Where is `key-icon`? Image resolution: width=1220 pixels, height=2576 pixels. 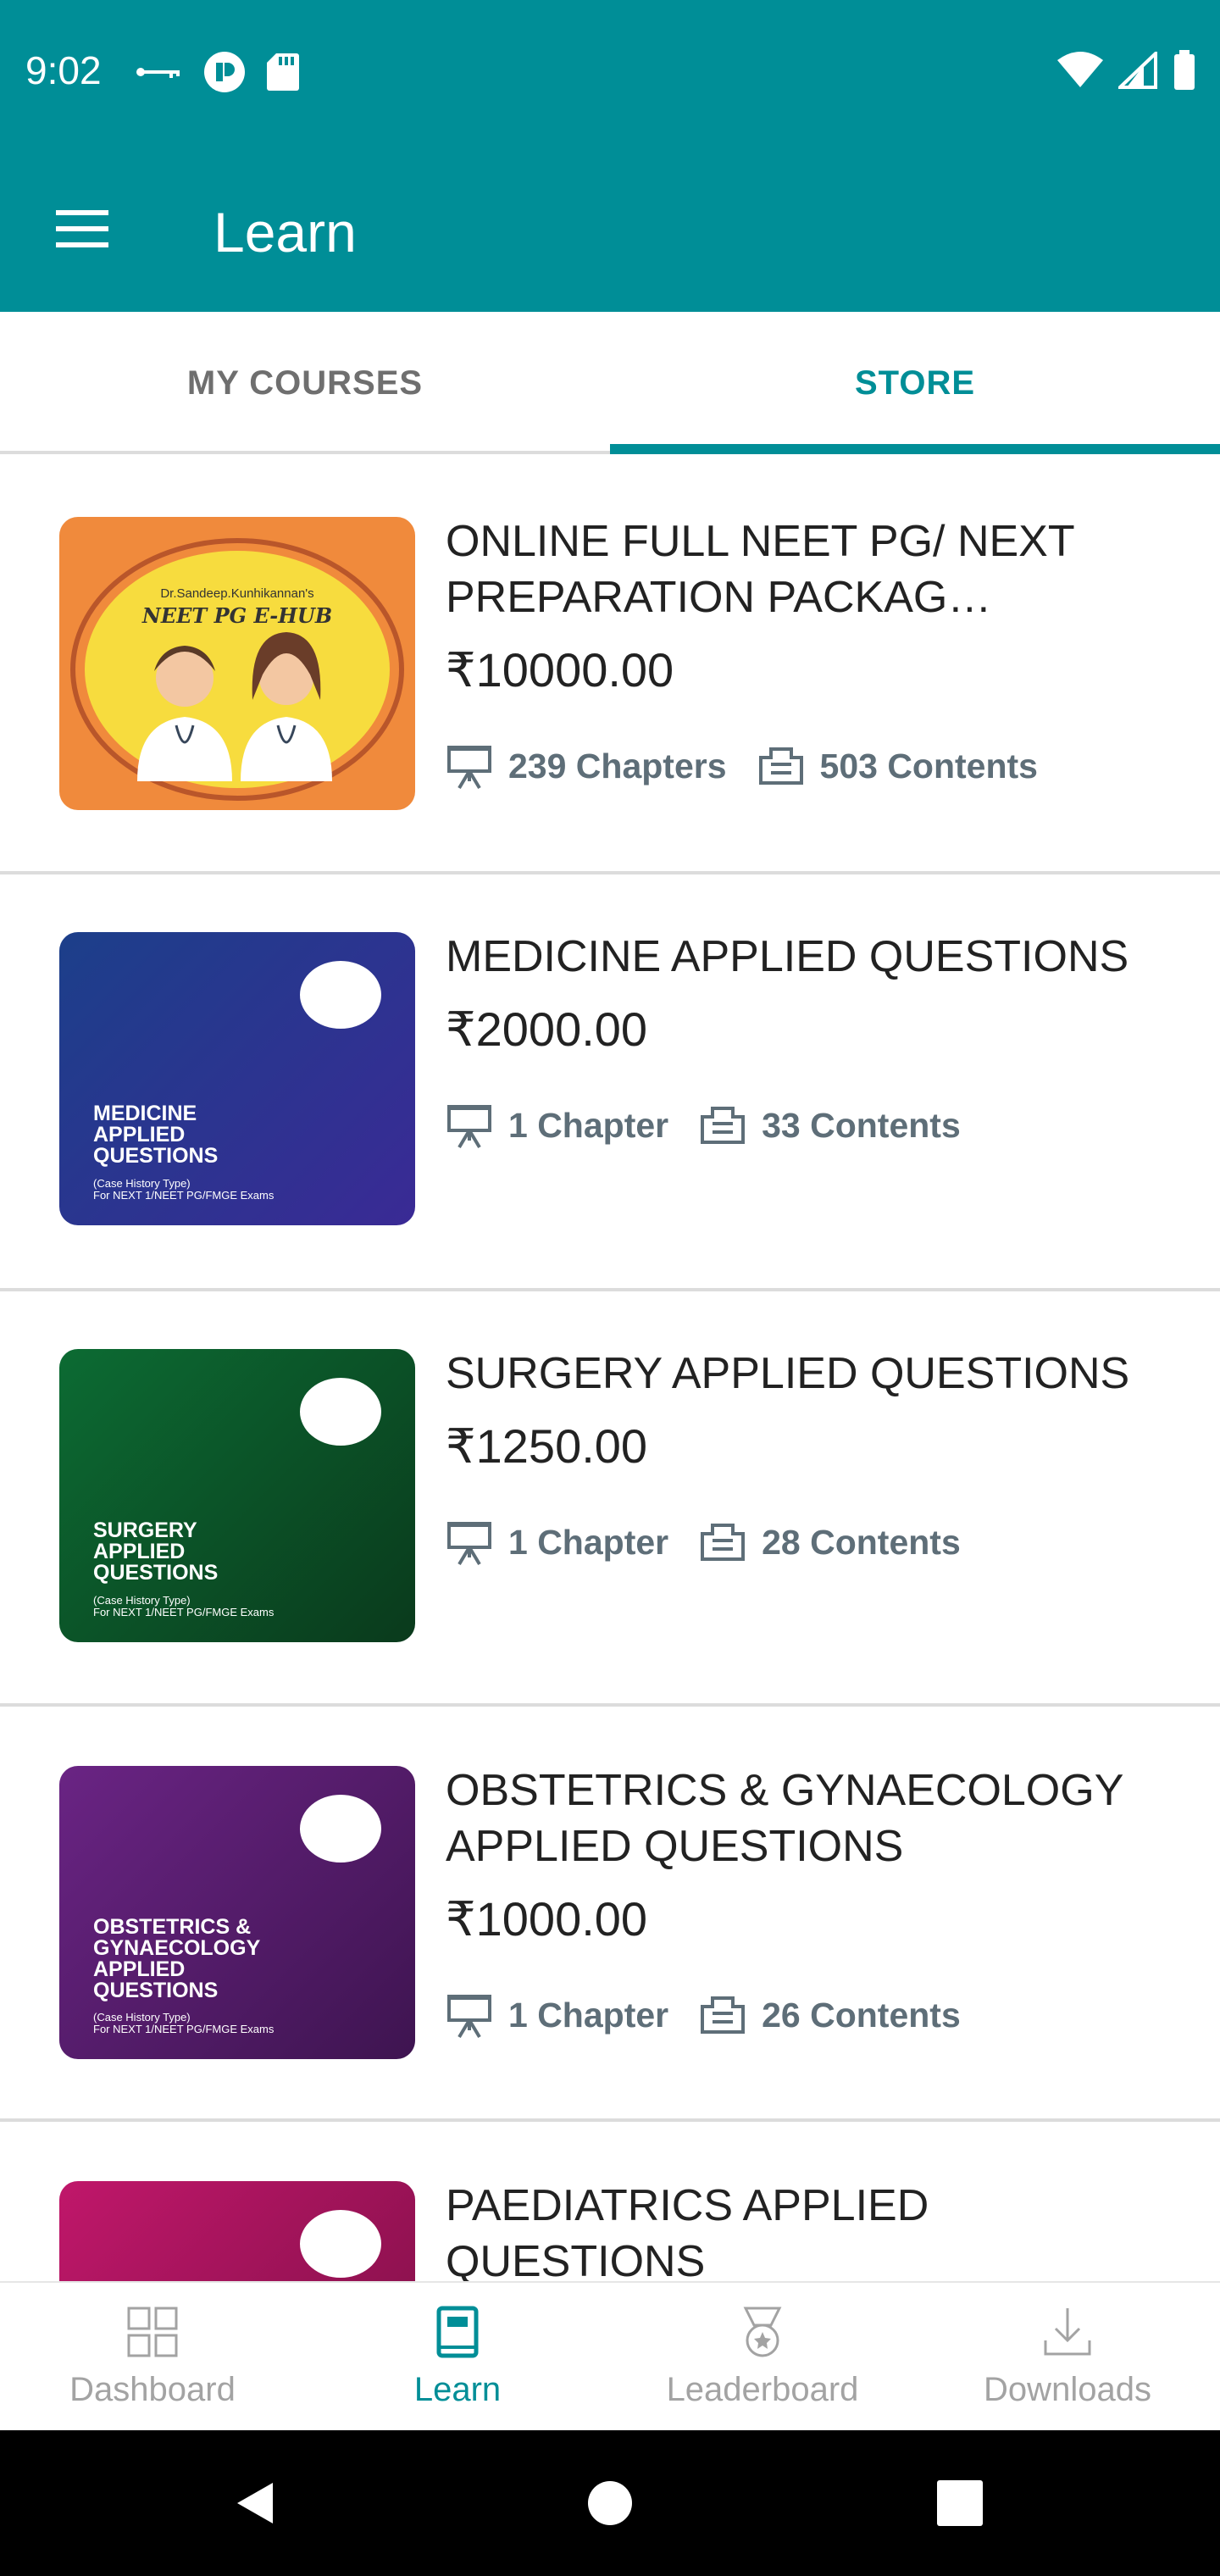
key-icon is located at coordinates (158, 73).